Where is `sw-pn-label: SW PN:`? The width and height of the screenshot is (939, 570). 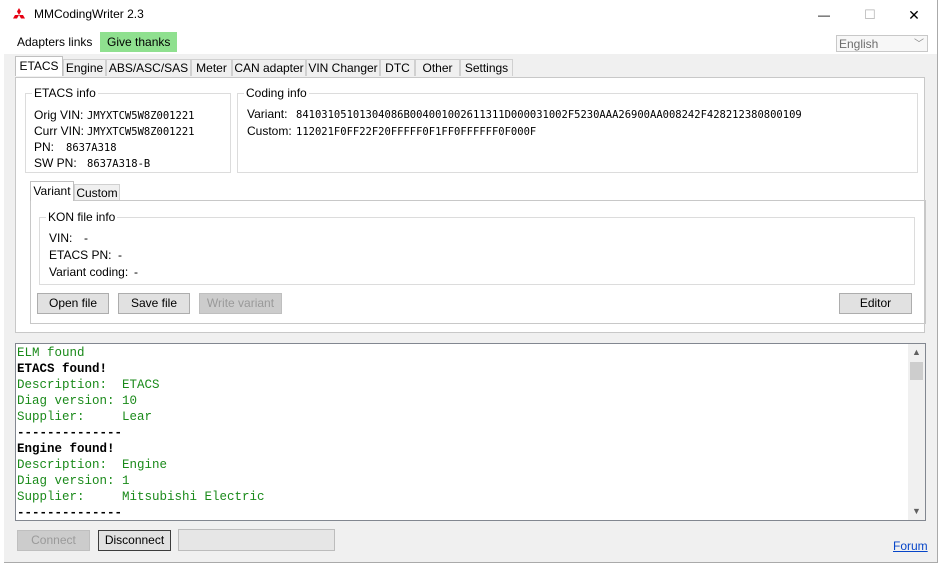 sw-pn-label: SW PN: is located at coordinates (55, 163).